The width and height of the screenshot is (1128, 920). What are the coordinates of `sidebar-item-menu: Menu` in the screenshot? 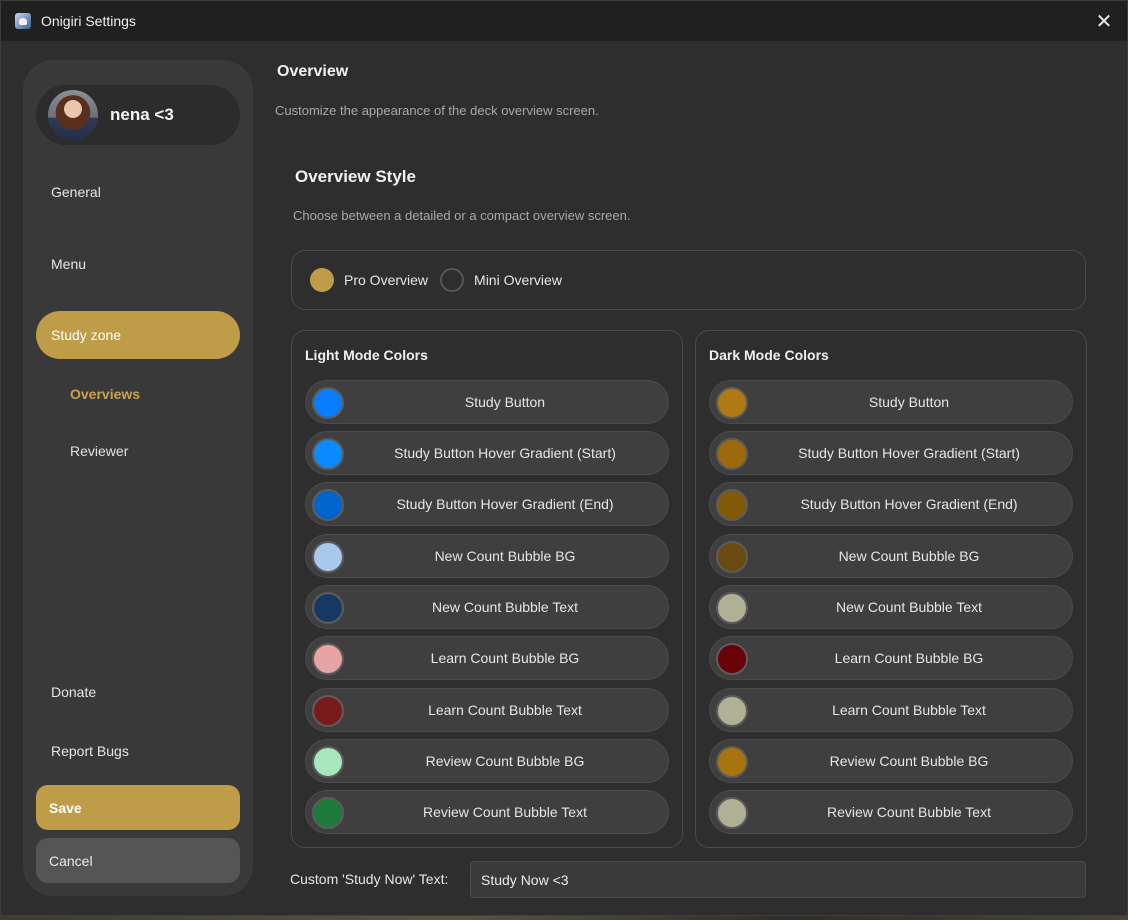 It's located at (138, 264).